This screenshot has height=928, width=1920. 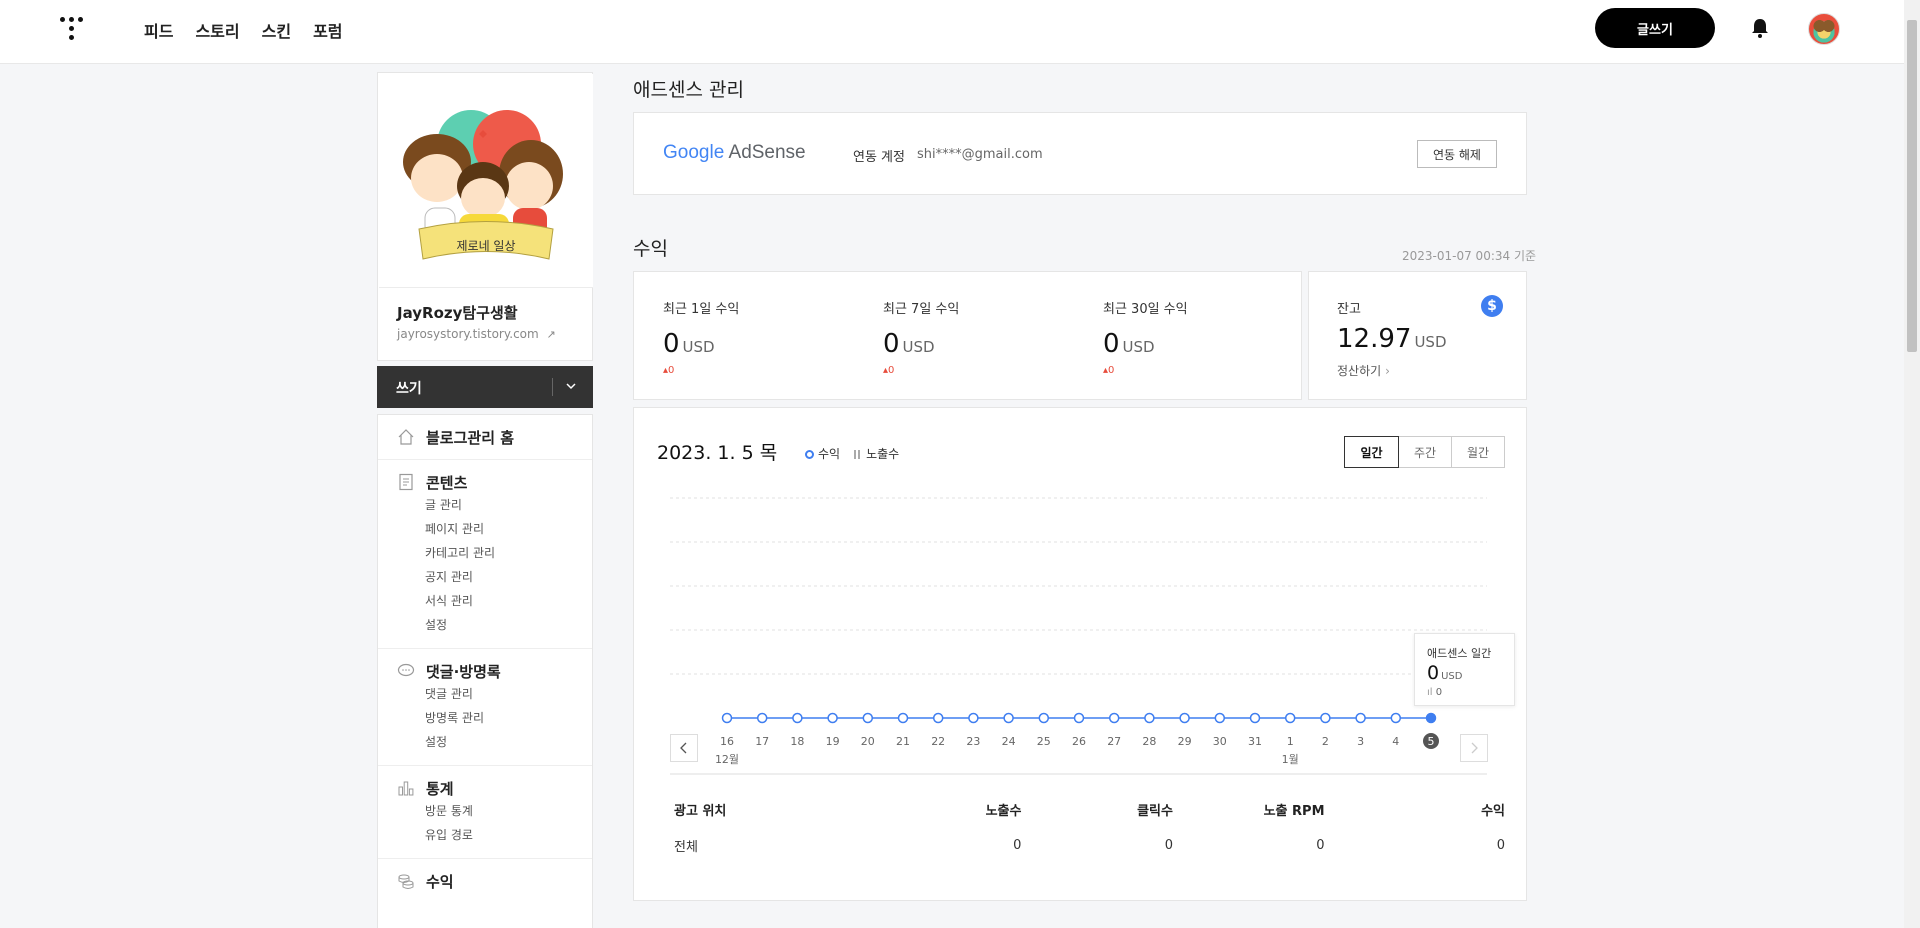 What do you see at coordinates (1469, 256) in the screenshot?
I see `earnings-timestamp: 2023-01-07 00:34 기준` at bounding box center [1469, 256].